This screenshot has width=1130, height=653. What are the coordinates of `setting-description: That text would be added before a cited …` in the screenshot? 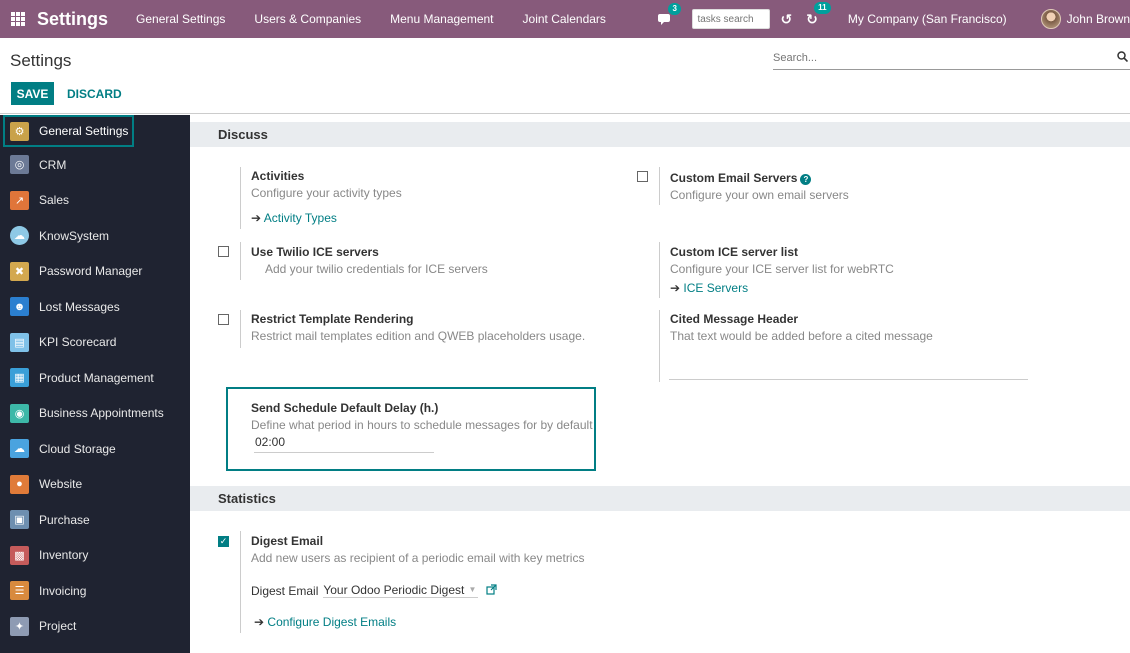 It's located at (801, 336).